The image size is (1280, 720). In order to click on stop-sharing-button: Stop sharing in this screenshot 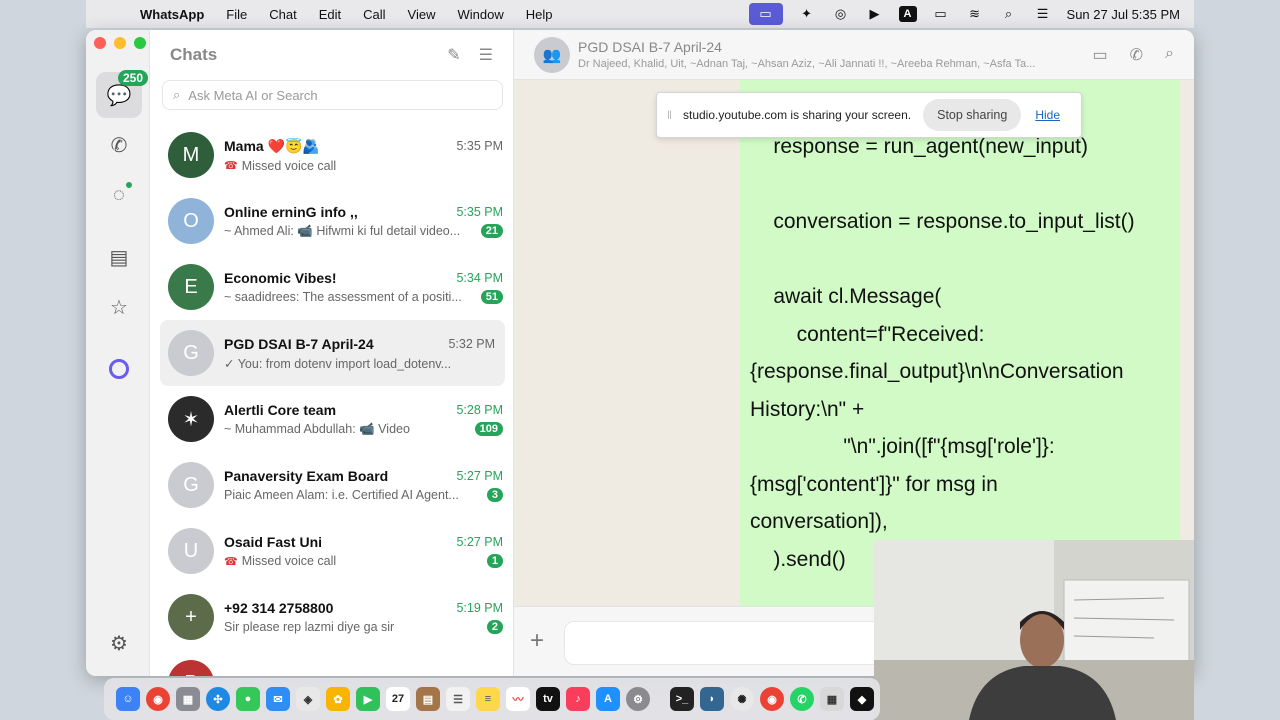, I will do `click(972, 115)`.